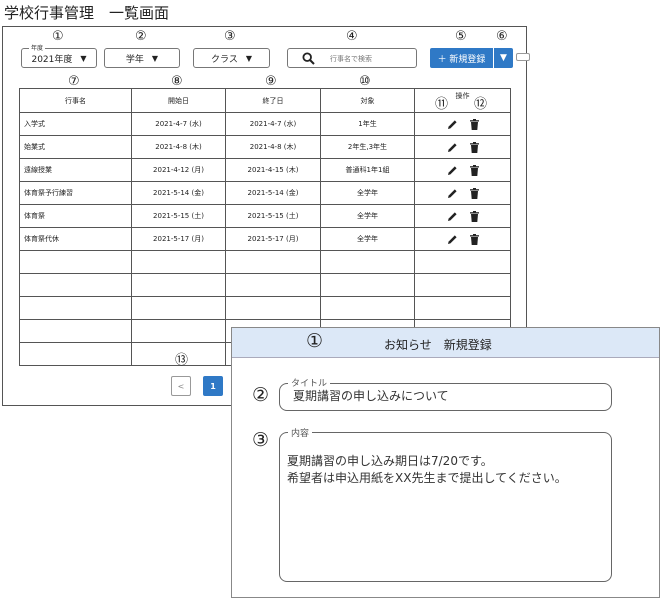  Describe the element at coordinates (37, 47) in the screenshot. I see `year-select-legend: 年度` at that location.